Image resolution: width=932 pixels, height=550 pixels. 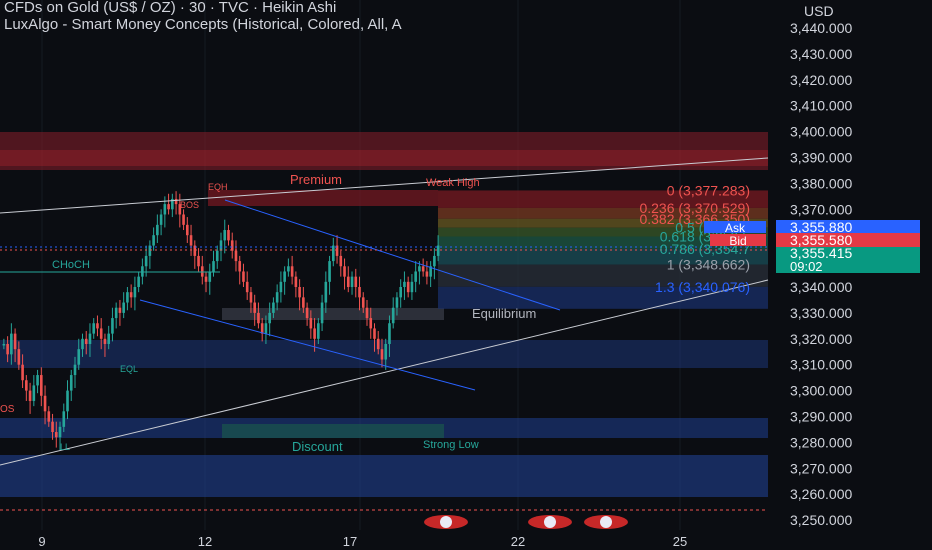 I want to click on strong-low-label: Strong Low, so click(x=451, y=445).